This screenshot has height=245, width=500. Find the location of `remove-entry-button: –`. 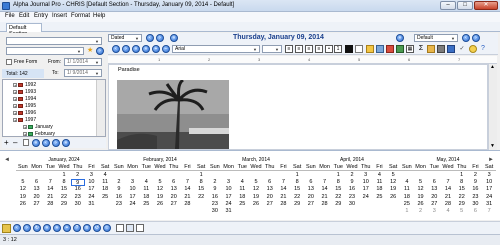

remove-entry-button: – is located at coordinates (15, 142).